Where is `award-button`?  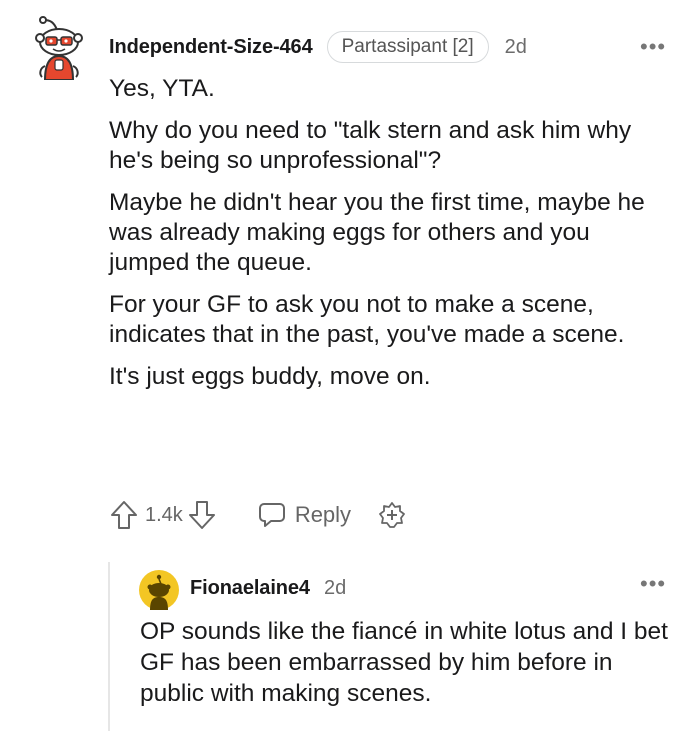
award-button is located at coordinates (392, 515).